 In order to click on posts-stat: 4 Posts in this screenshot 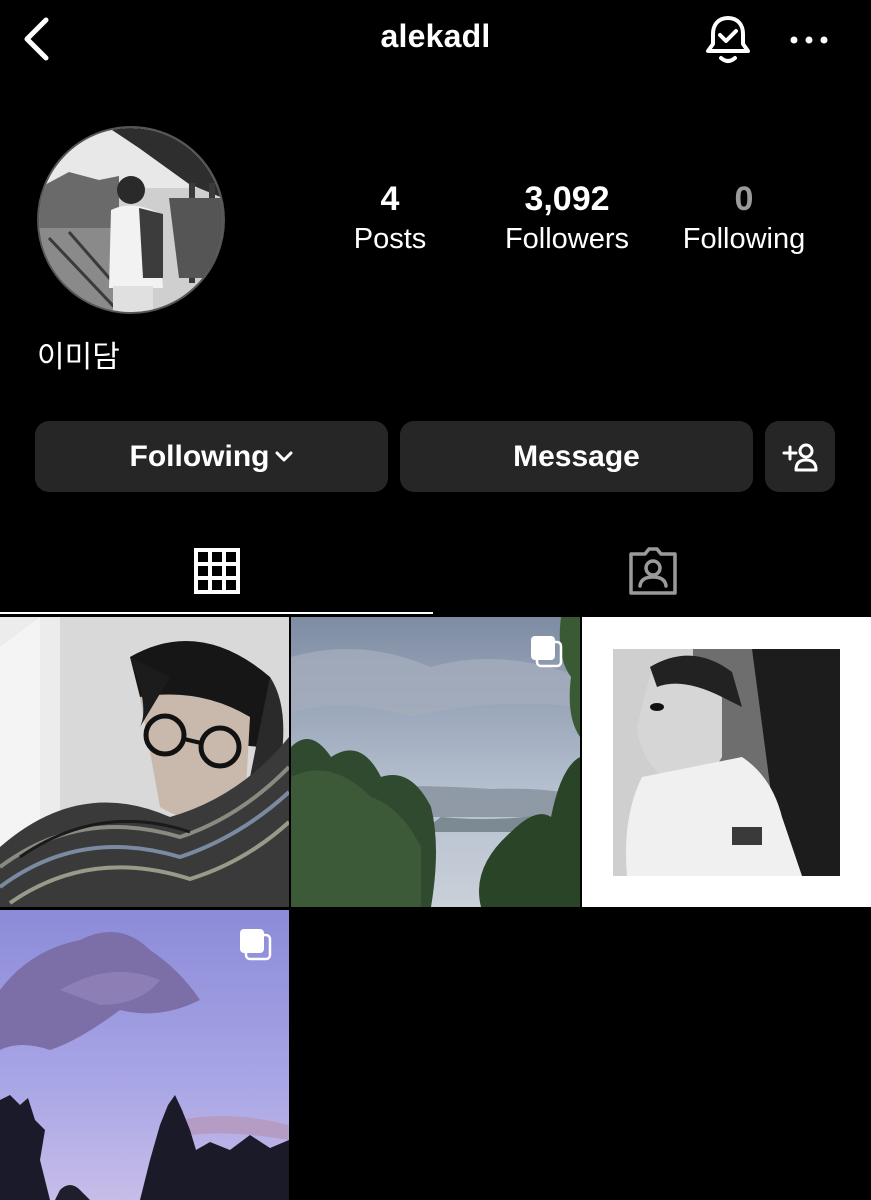, I will do `click(390, 218)`.